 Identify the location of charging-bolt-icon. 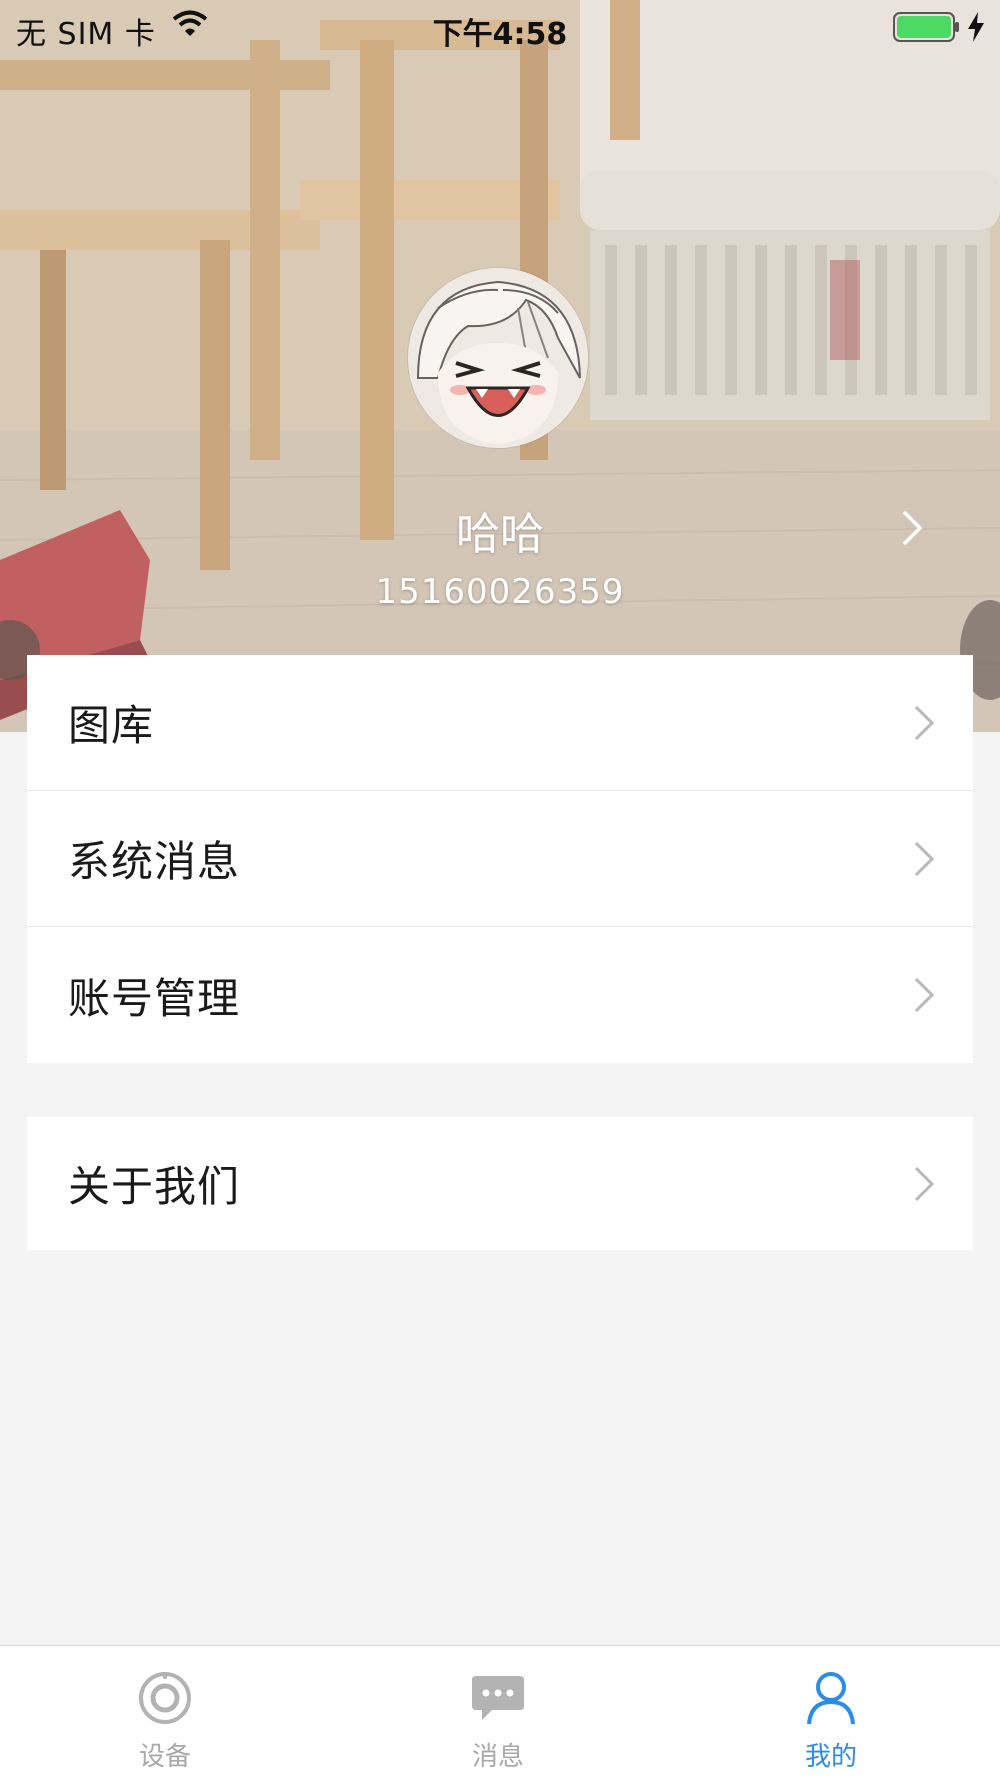
(976, 27).